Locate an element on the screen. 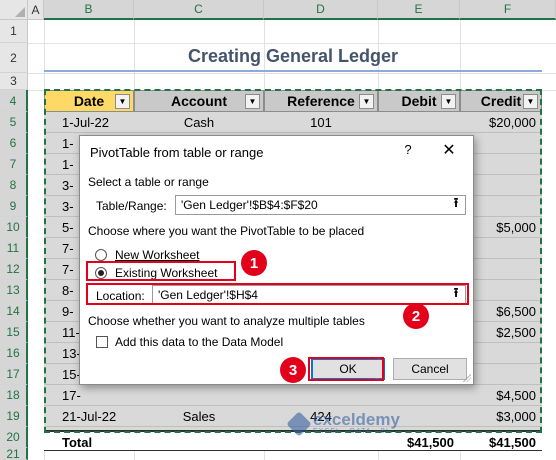  exceldemy-logo-icon is located at coordinates (299, 423).